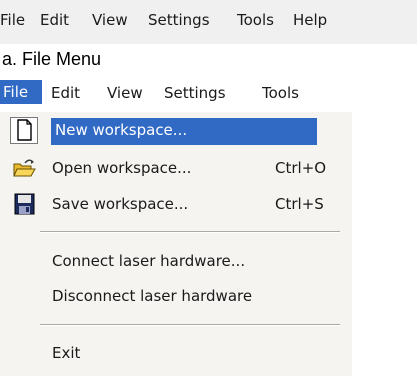 The image size is (417, 376). Describe the element at coordinates (179, 20) in the screenshot. I see `top-menu-settings: Settings` at that location.